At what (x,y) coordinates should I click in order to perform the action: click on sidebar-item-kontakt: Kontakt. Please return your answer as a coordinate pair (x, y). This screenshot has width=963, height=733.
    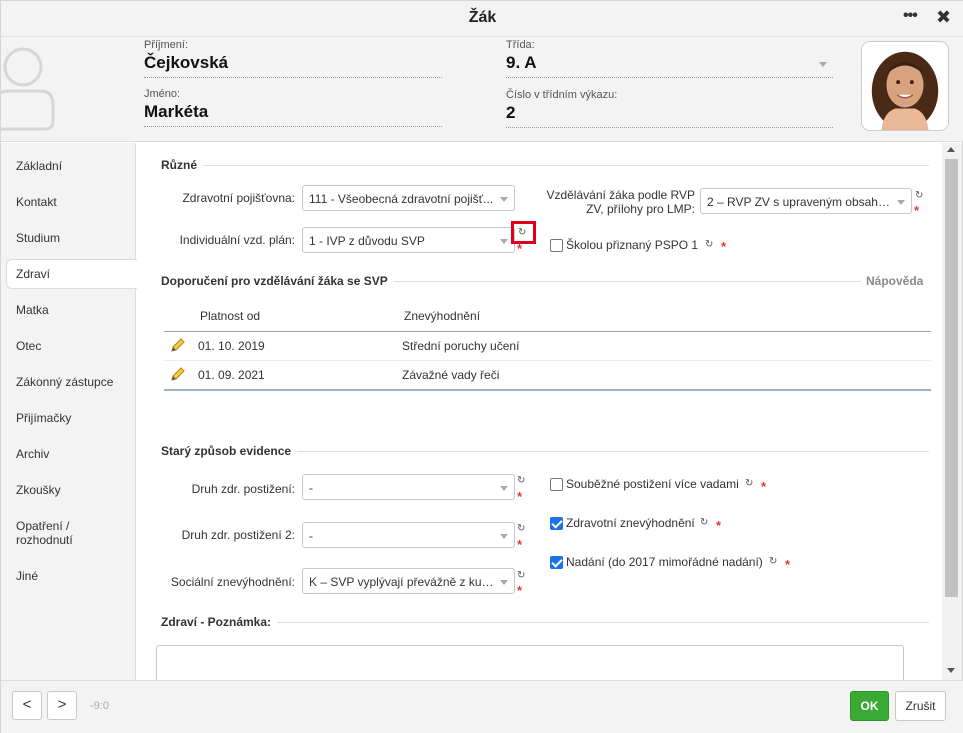
    Looking at the image, I should click on (68, 202).